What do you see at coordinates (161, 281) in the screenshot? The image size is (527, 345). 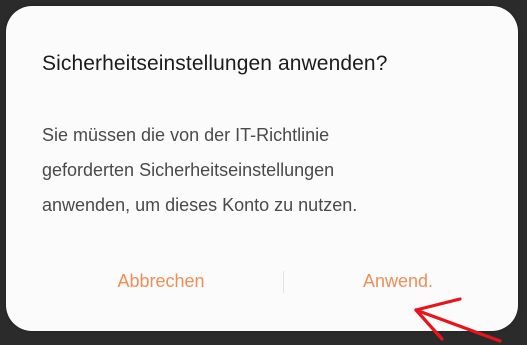 I see `cancel-button: Abbrechen` at bounding box center [161, 281].